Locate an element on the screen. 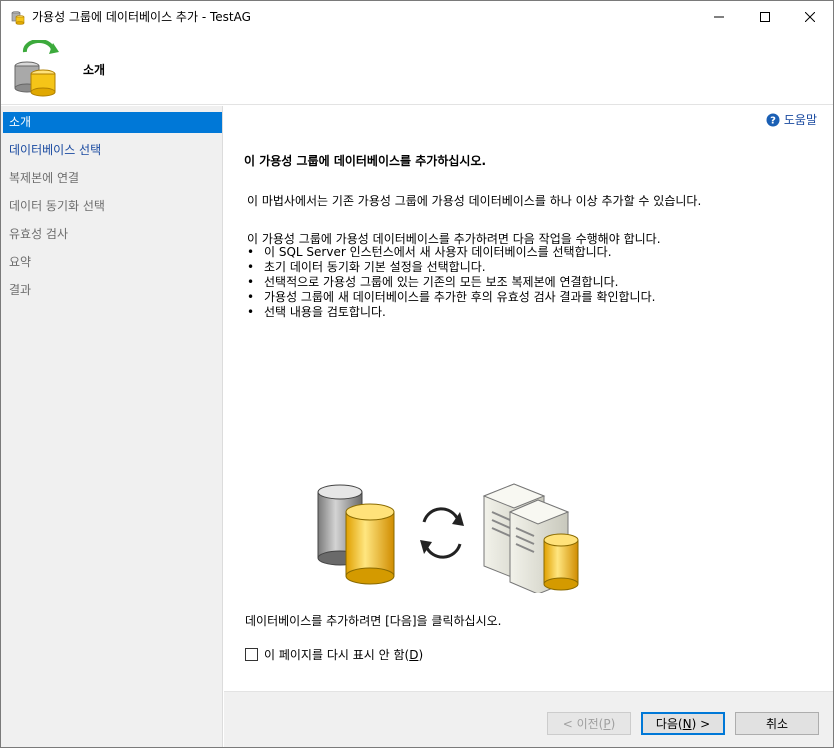 This screenshot has height=748, width=834. cancel-button: 취소 is located at coordinates (777, 723).